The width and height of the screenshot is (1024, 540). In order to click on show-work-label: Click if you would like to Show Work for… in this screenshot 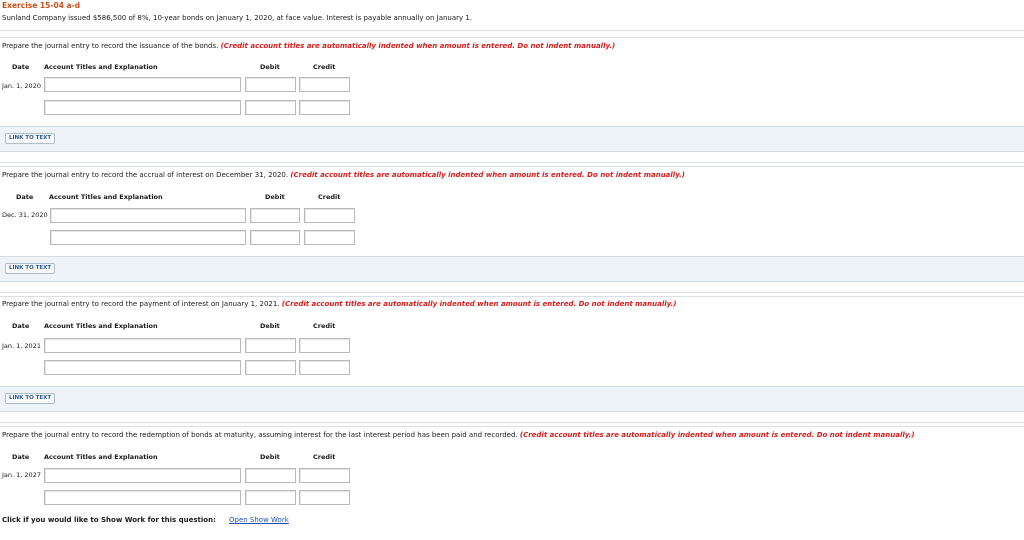, I will do `click(109, 520)`.